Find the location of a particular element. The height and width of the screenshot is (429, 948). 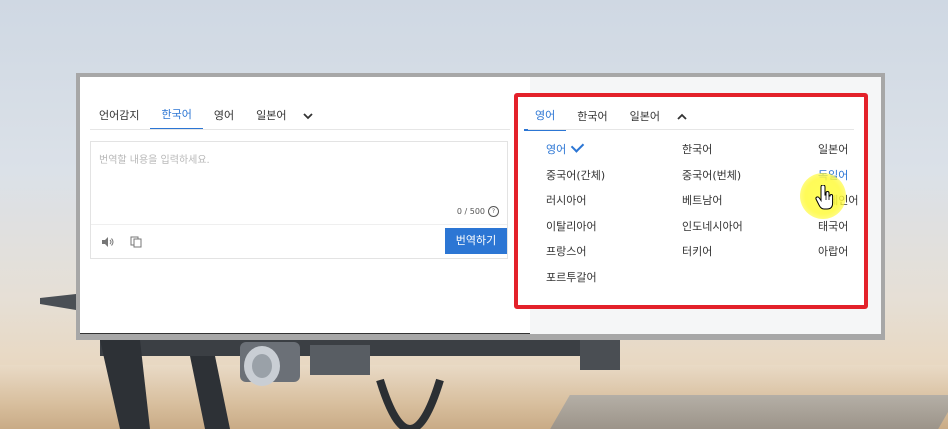

check-icon is located at coordinates (578, 146).